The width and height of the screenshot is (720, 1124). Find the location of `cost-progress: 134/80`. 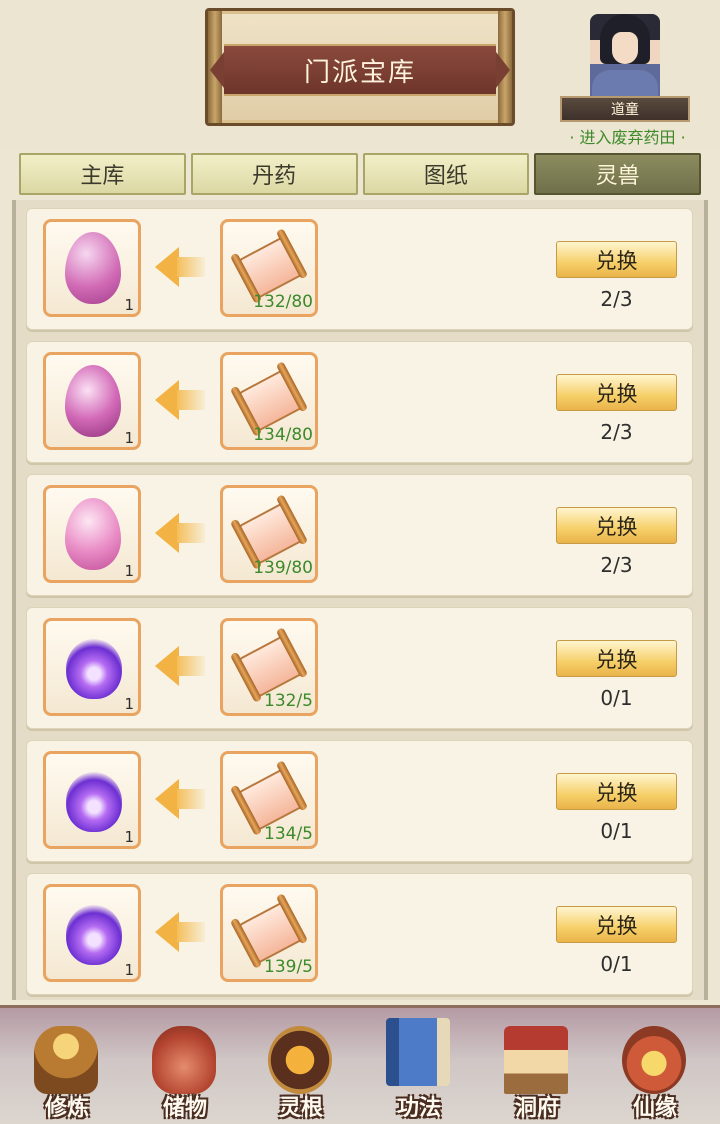

cost-progress: 134/80 is located at coordinates (283, 435).